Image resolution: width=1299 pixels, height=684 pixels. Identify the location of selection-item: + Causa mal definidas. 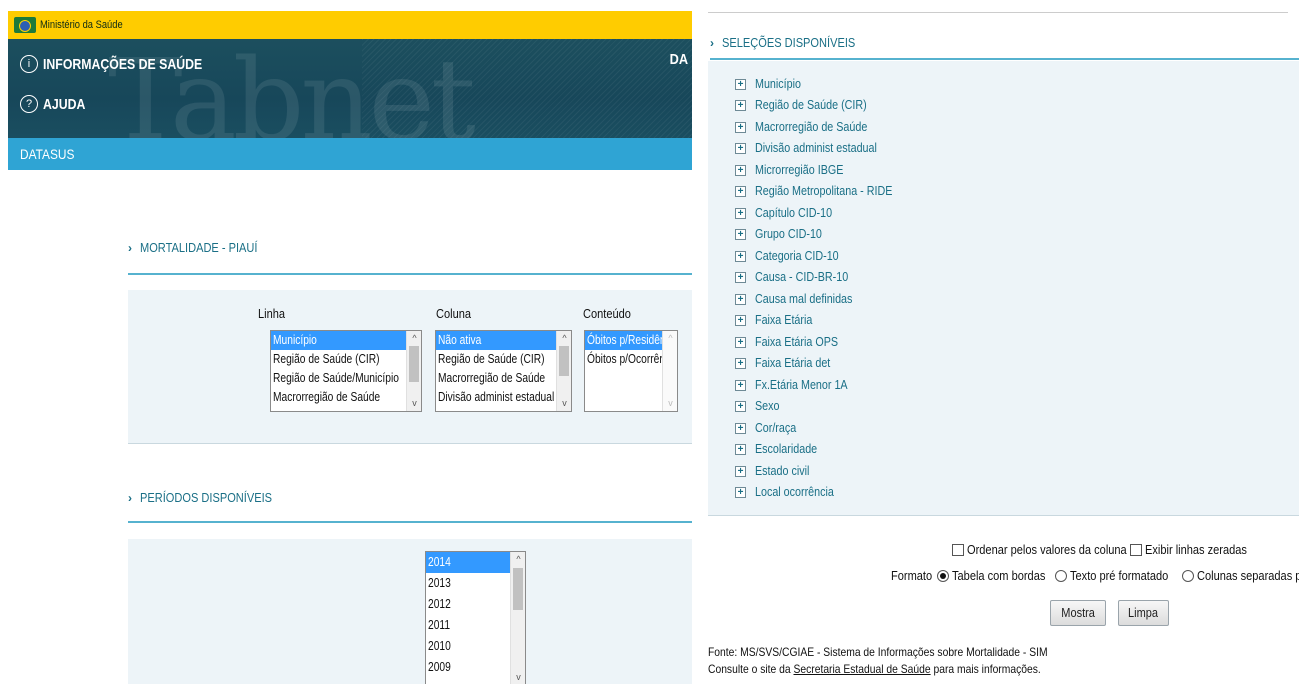
(801, 299).